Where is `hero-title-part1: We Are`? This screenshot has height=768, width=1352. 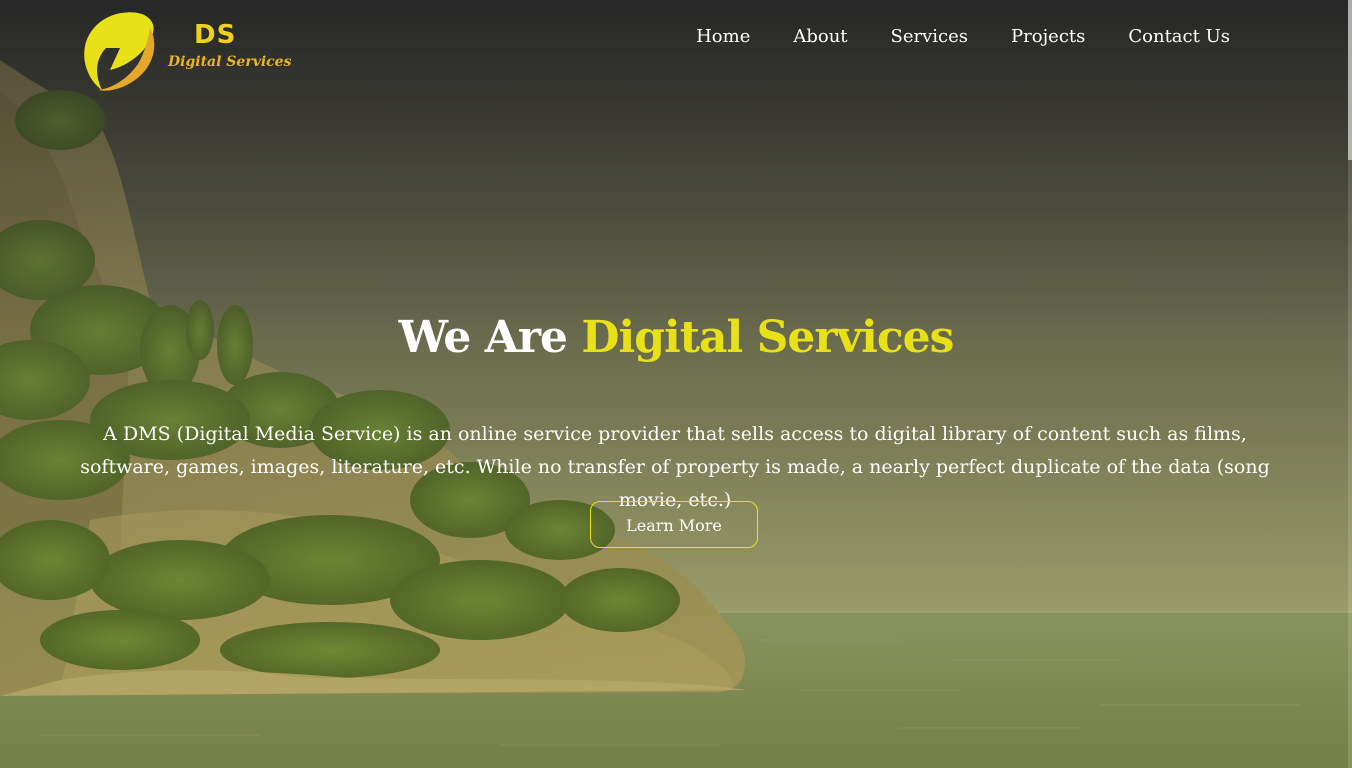 hero-title-part1: We Are is located at coordinates (483, 337).